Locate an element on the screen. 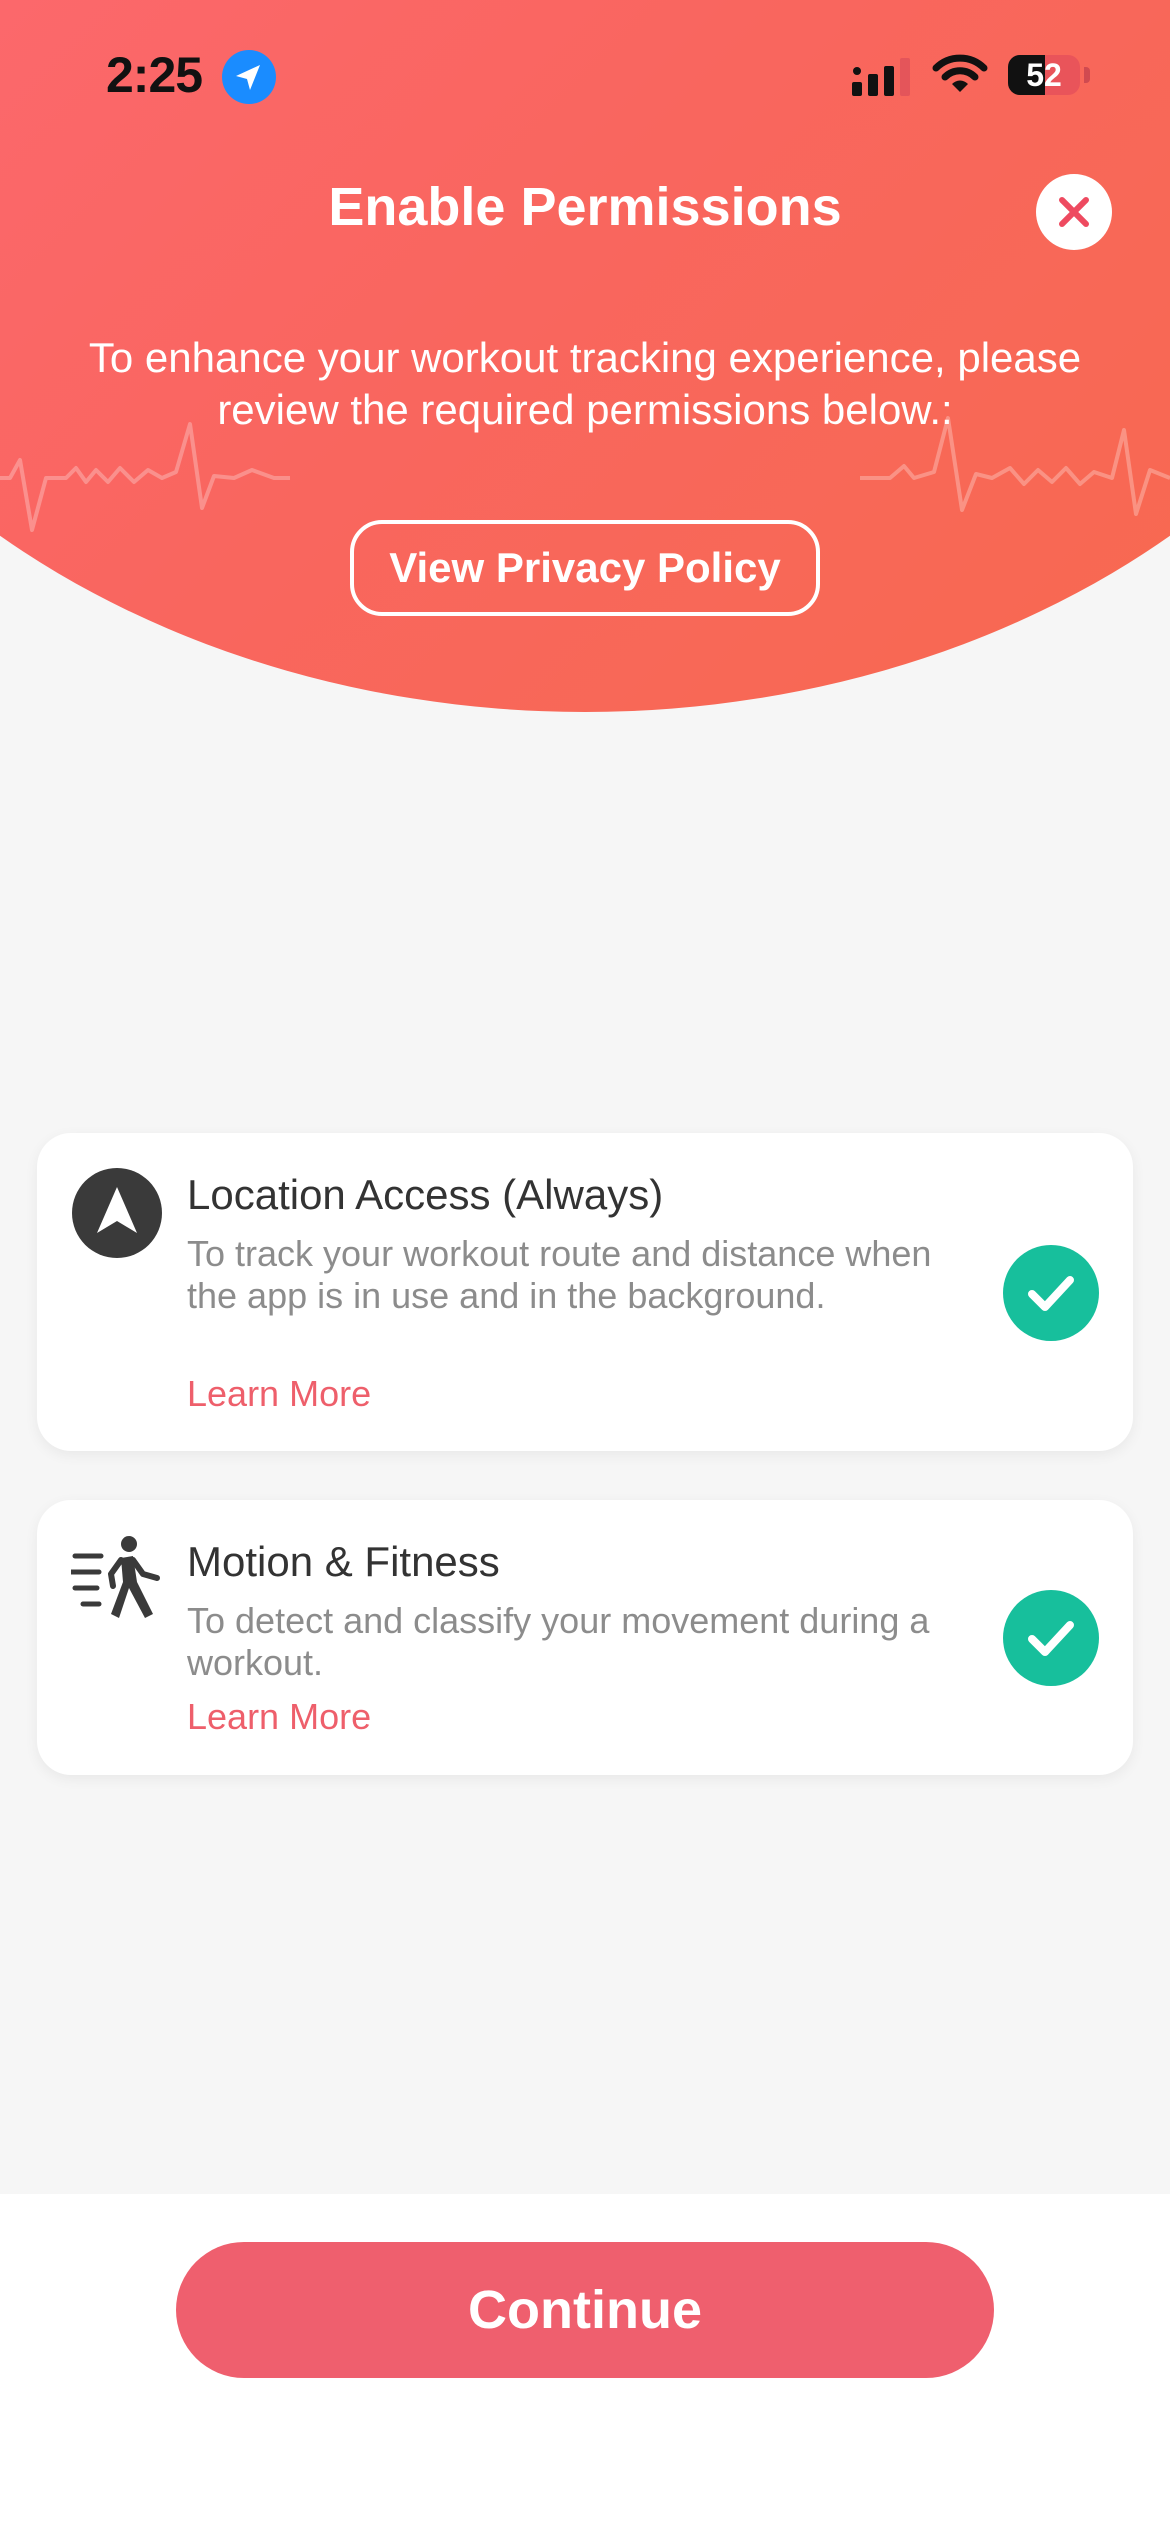  close-icon is located at coordinates (1074, 212).